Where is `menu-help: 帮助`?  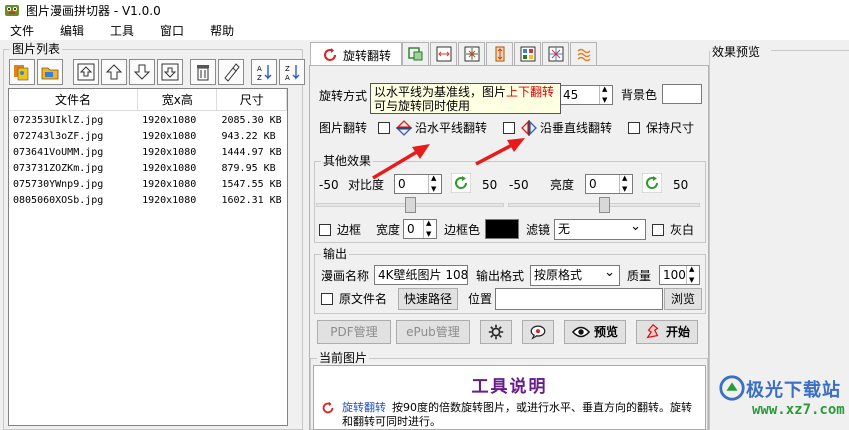
menu-help: 帮助 is located at coordinates (222, 30).